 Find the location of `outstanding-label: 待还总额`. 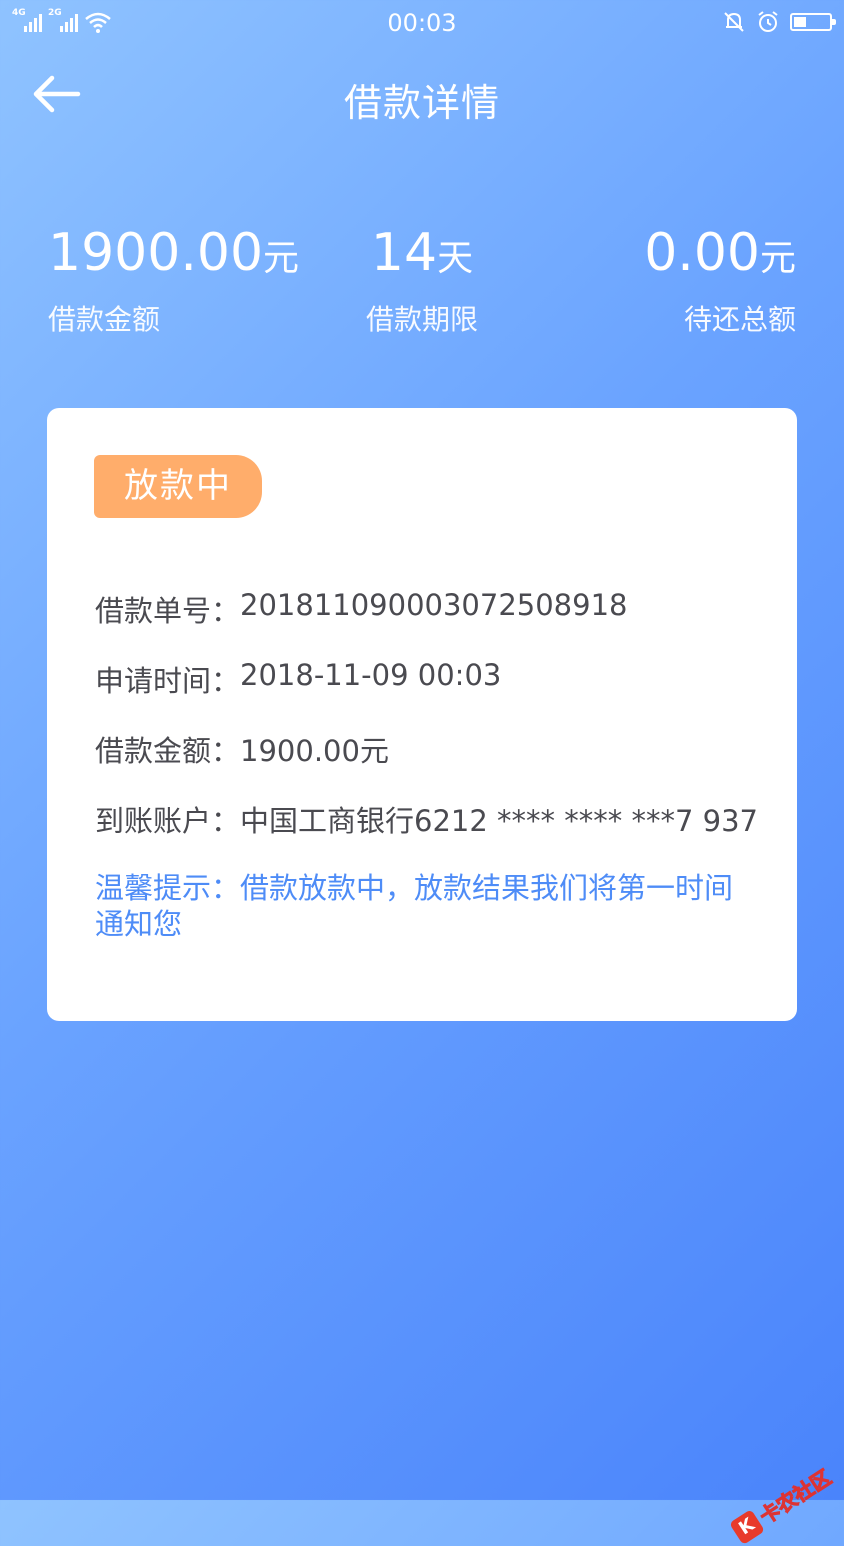

outstanding-label: 待还总额 is located at coordinates (739, 319).